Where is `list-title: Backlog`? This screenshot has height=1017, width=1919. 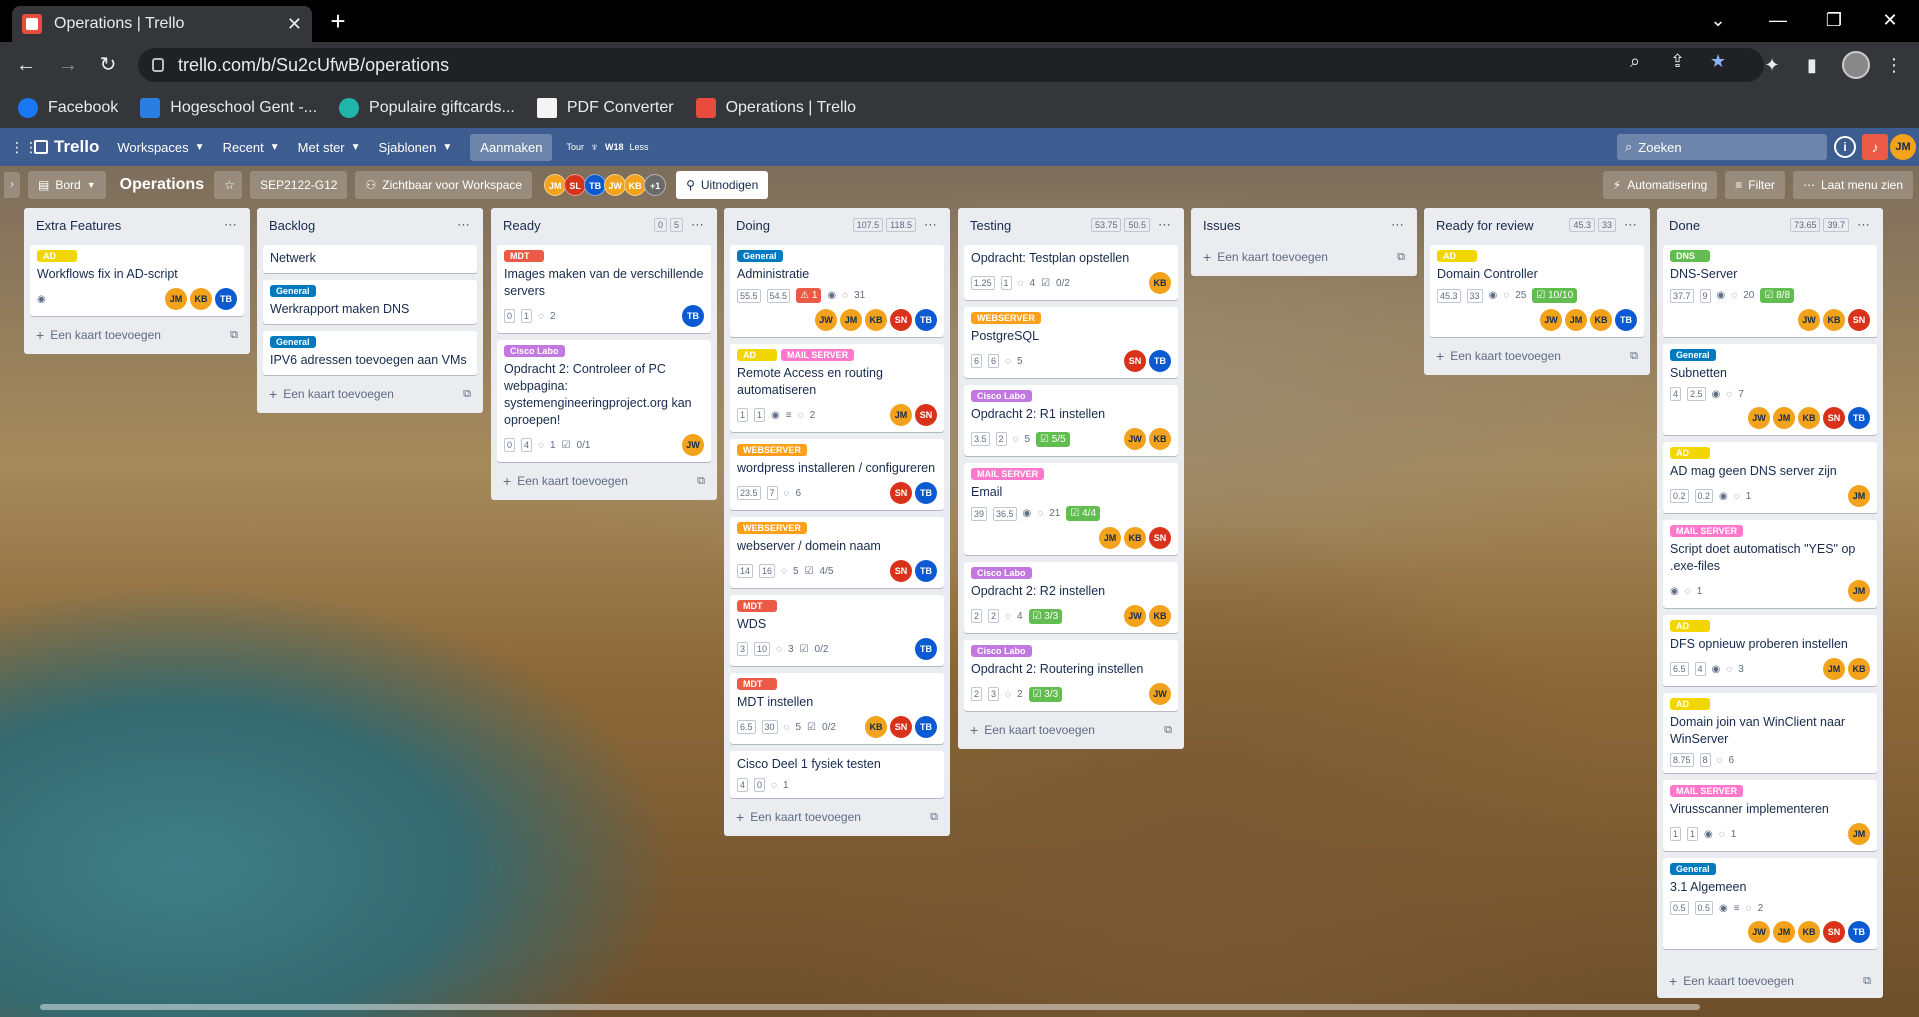 list-title: Backlog is located at coordinates (359, 225).